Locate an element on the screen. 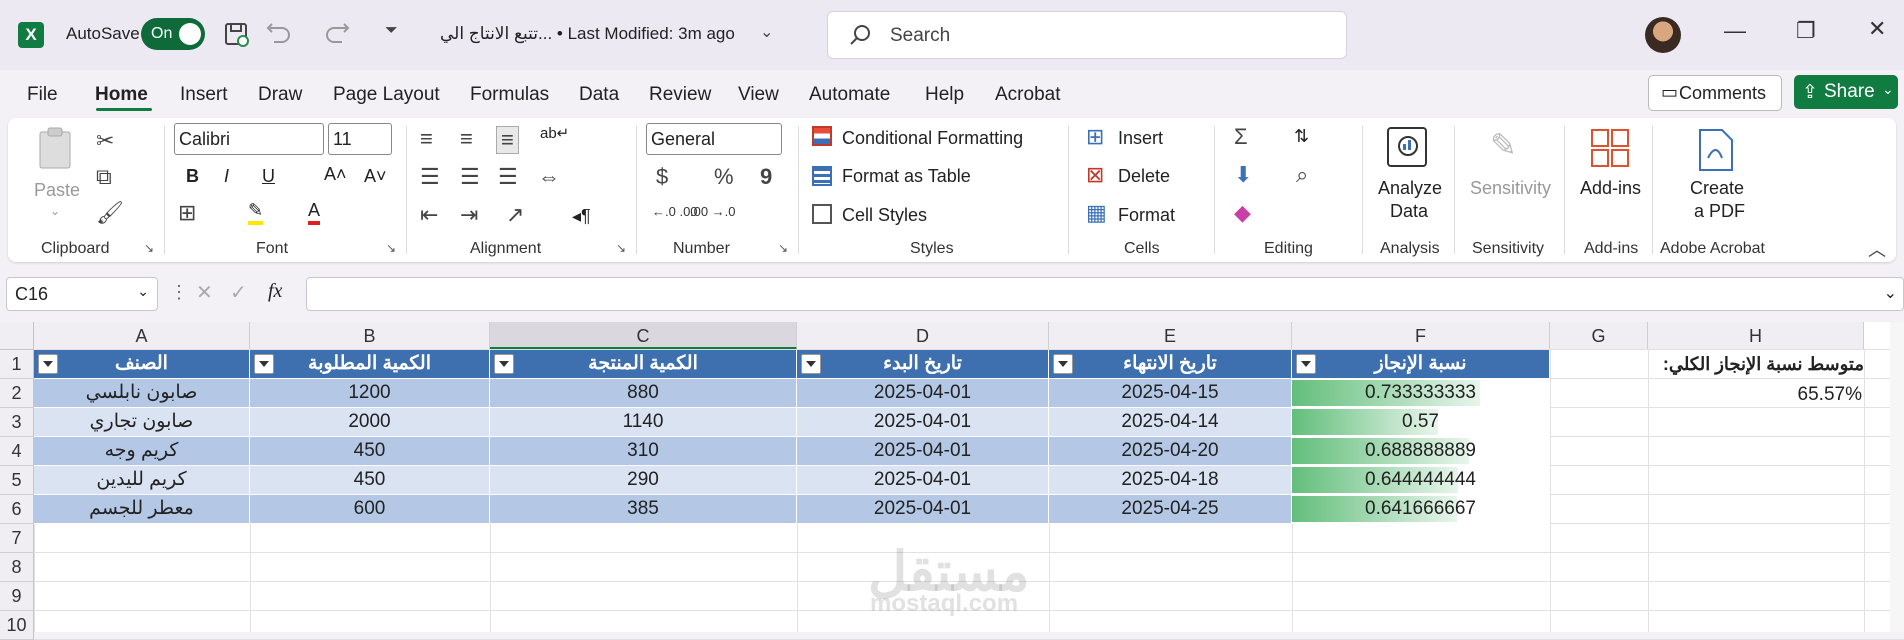 This screenshot has width=1904, height=640. fill-color-icon: ✎ is located at coordinates (256, 212).